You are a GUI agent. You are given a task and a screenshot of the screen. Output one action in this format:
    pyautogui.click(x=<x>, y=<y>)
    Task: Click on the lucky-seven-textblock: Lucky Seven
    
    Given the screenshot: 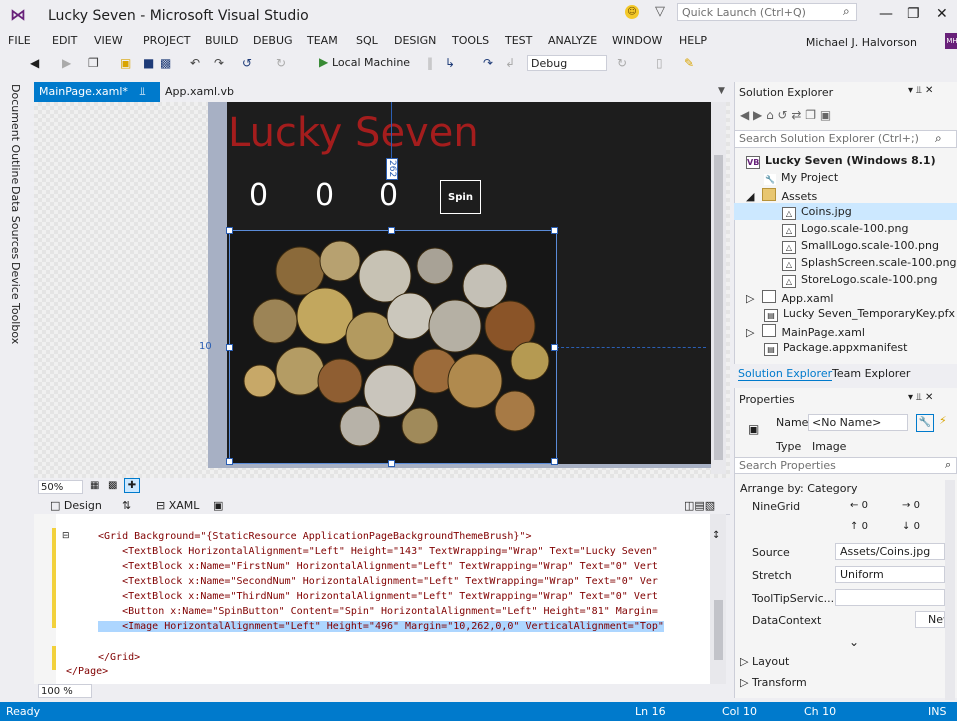 What is the action you would take?
    pyautogui.click(x=353, y=133)
    